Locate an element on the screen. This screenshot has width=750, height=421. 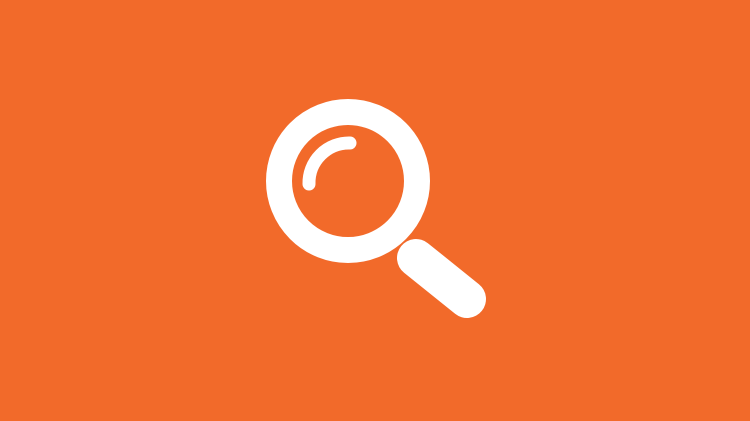
handle-shape is located at coordinates (441, 278).